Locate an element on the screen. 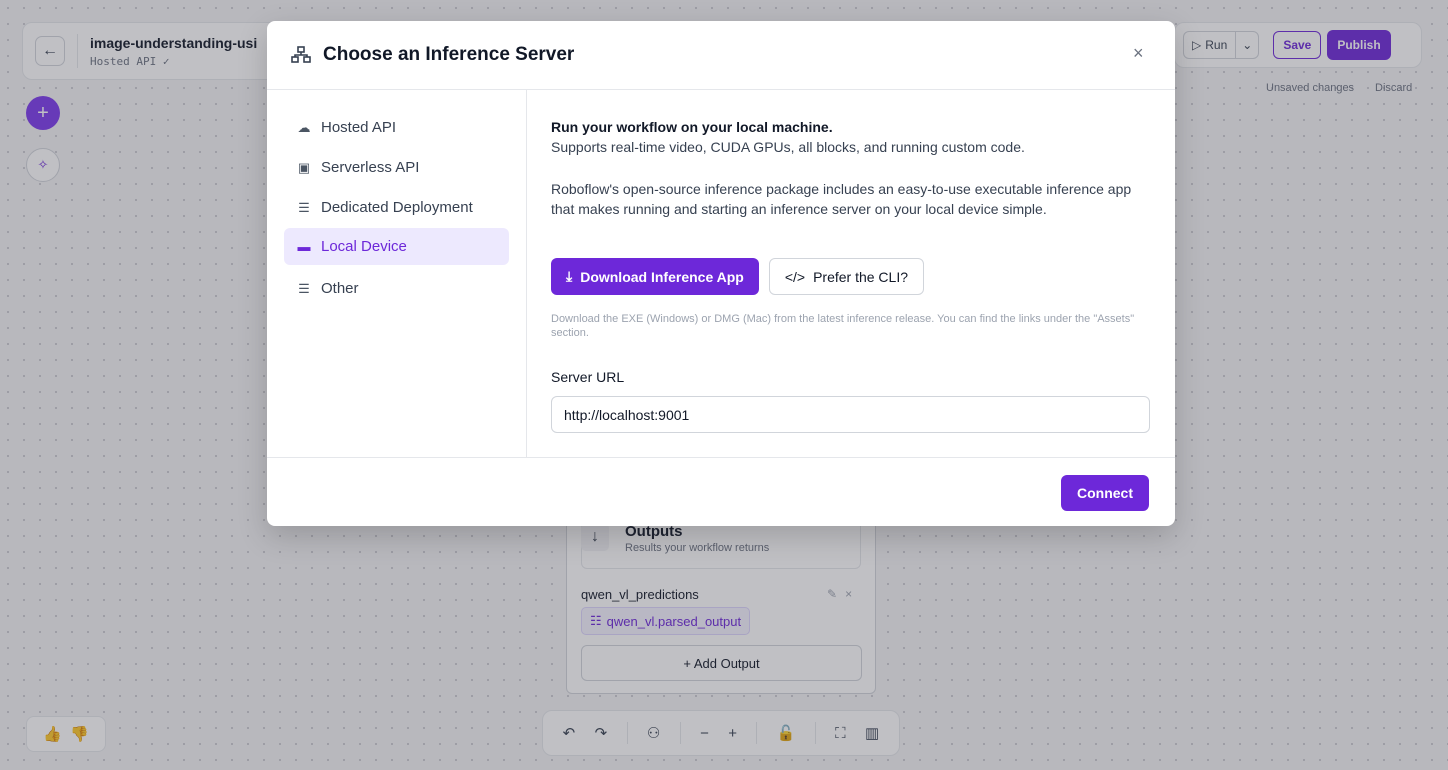  sidebar-item-label: Dedicated Deployment is located at coordinates (397, 207).